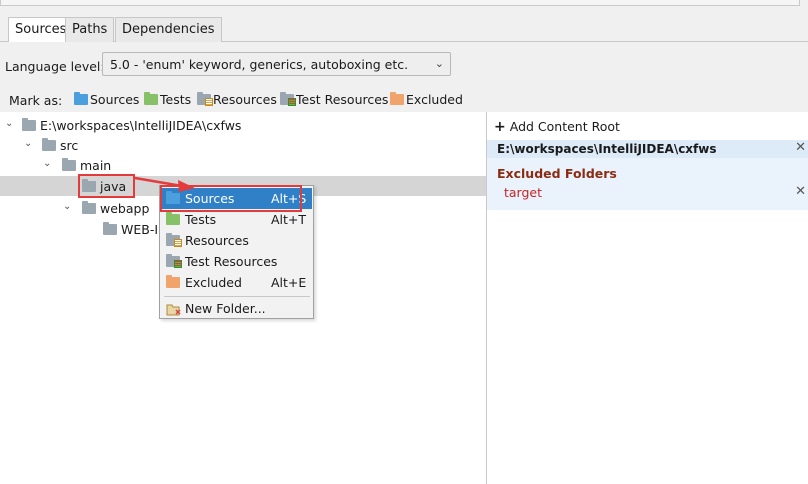  I want to click on annotation-arrow-head, so click(186, 186).